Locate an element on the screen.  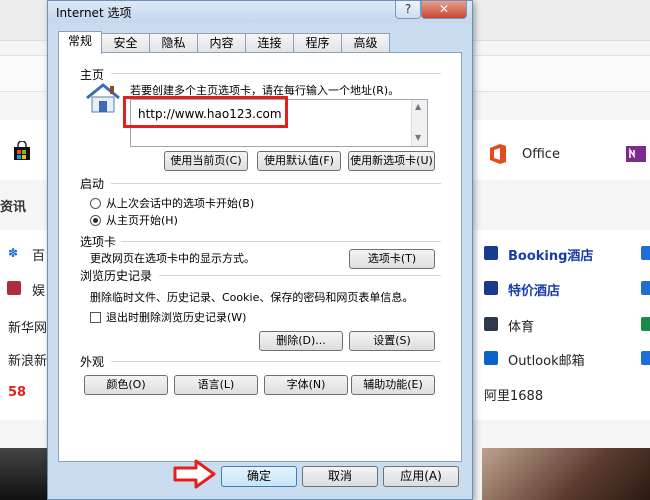
onenote-icon is located at coordinates (636, 154).